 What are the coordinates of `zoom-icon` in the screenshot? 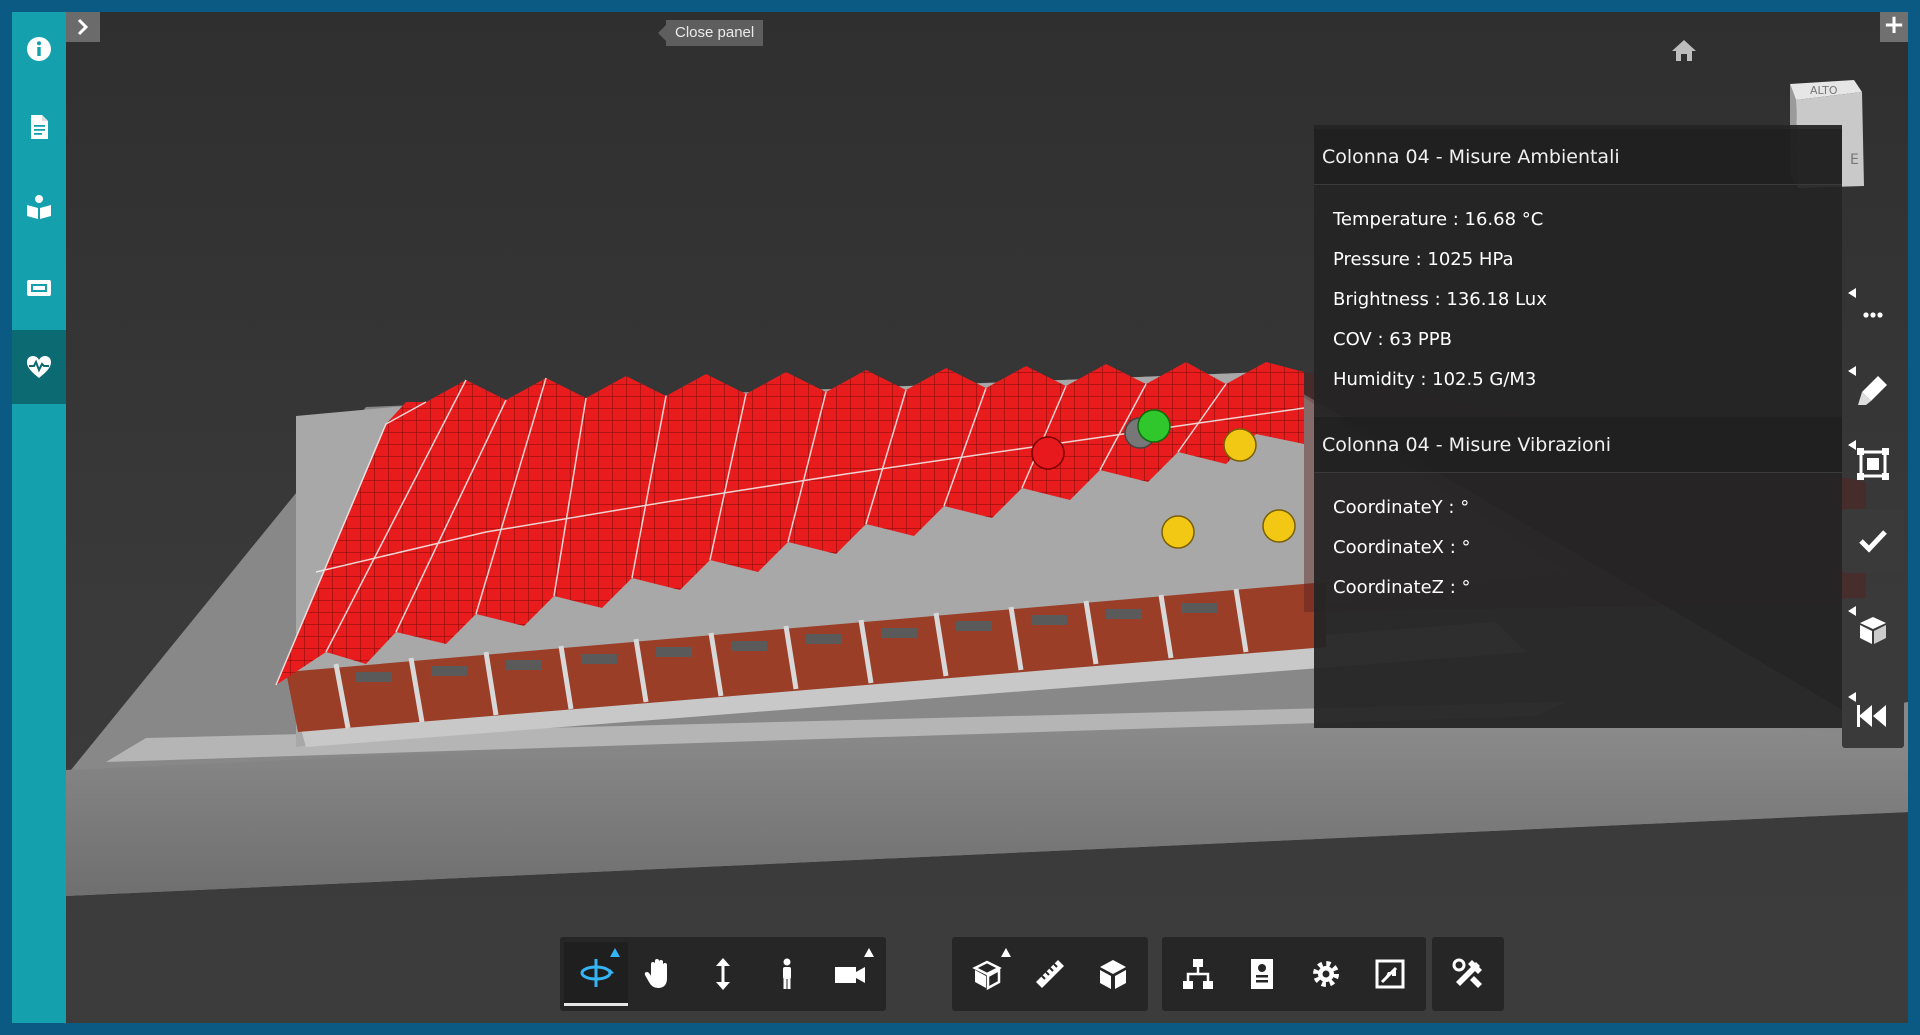 It's located at (722, 974).